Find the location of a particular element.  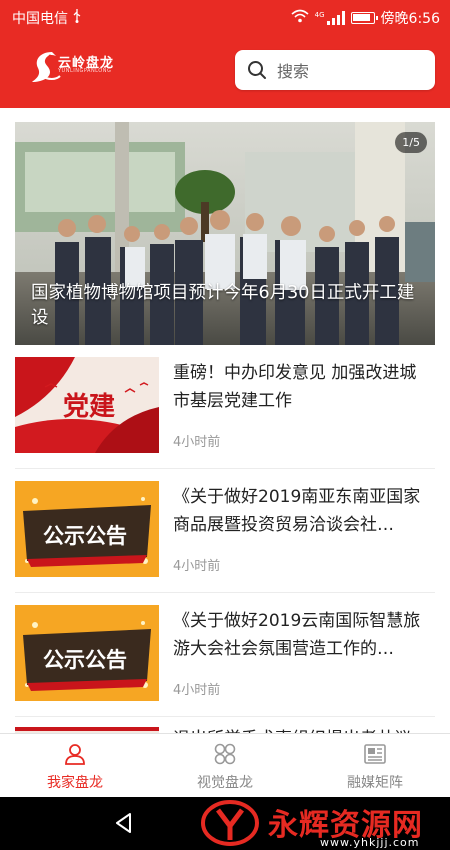

news-title: 重磅！中办印发意见 加强改进城市基层党建工作 is located at coordinates (295, 387).